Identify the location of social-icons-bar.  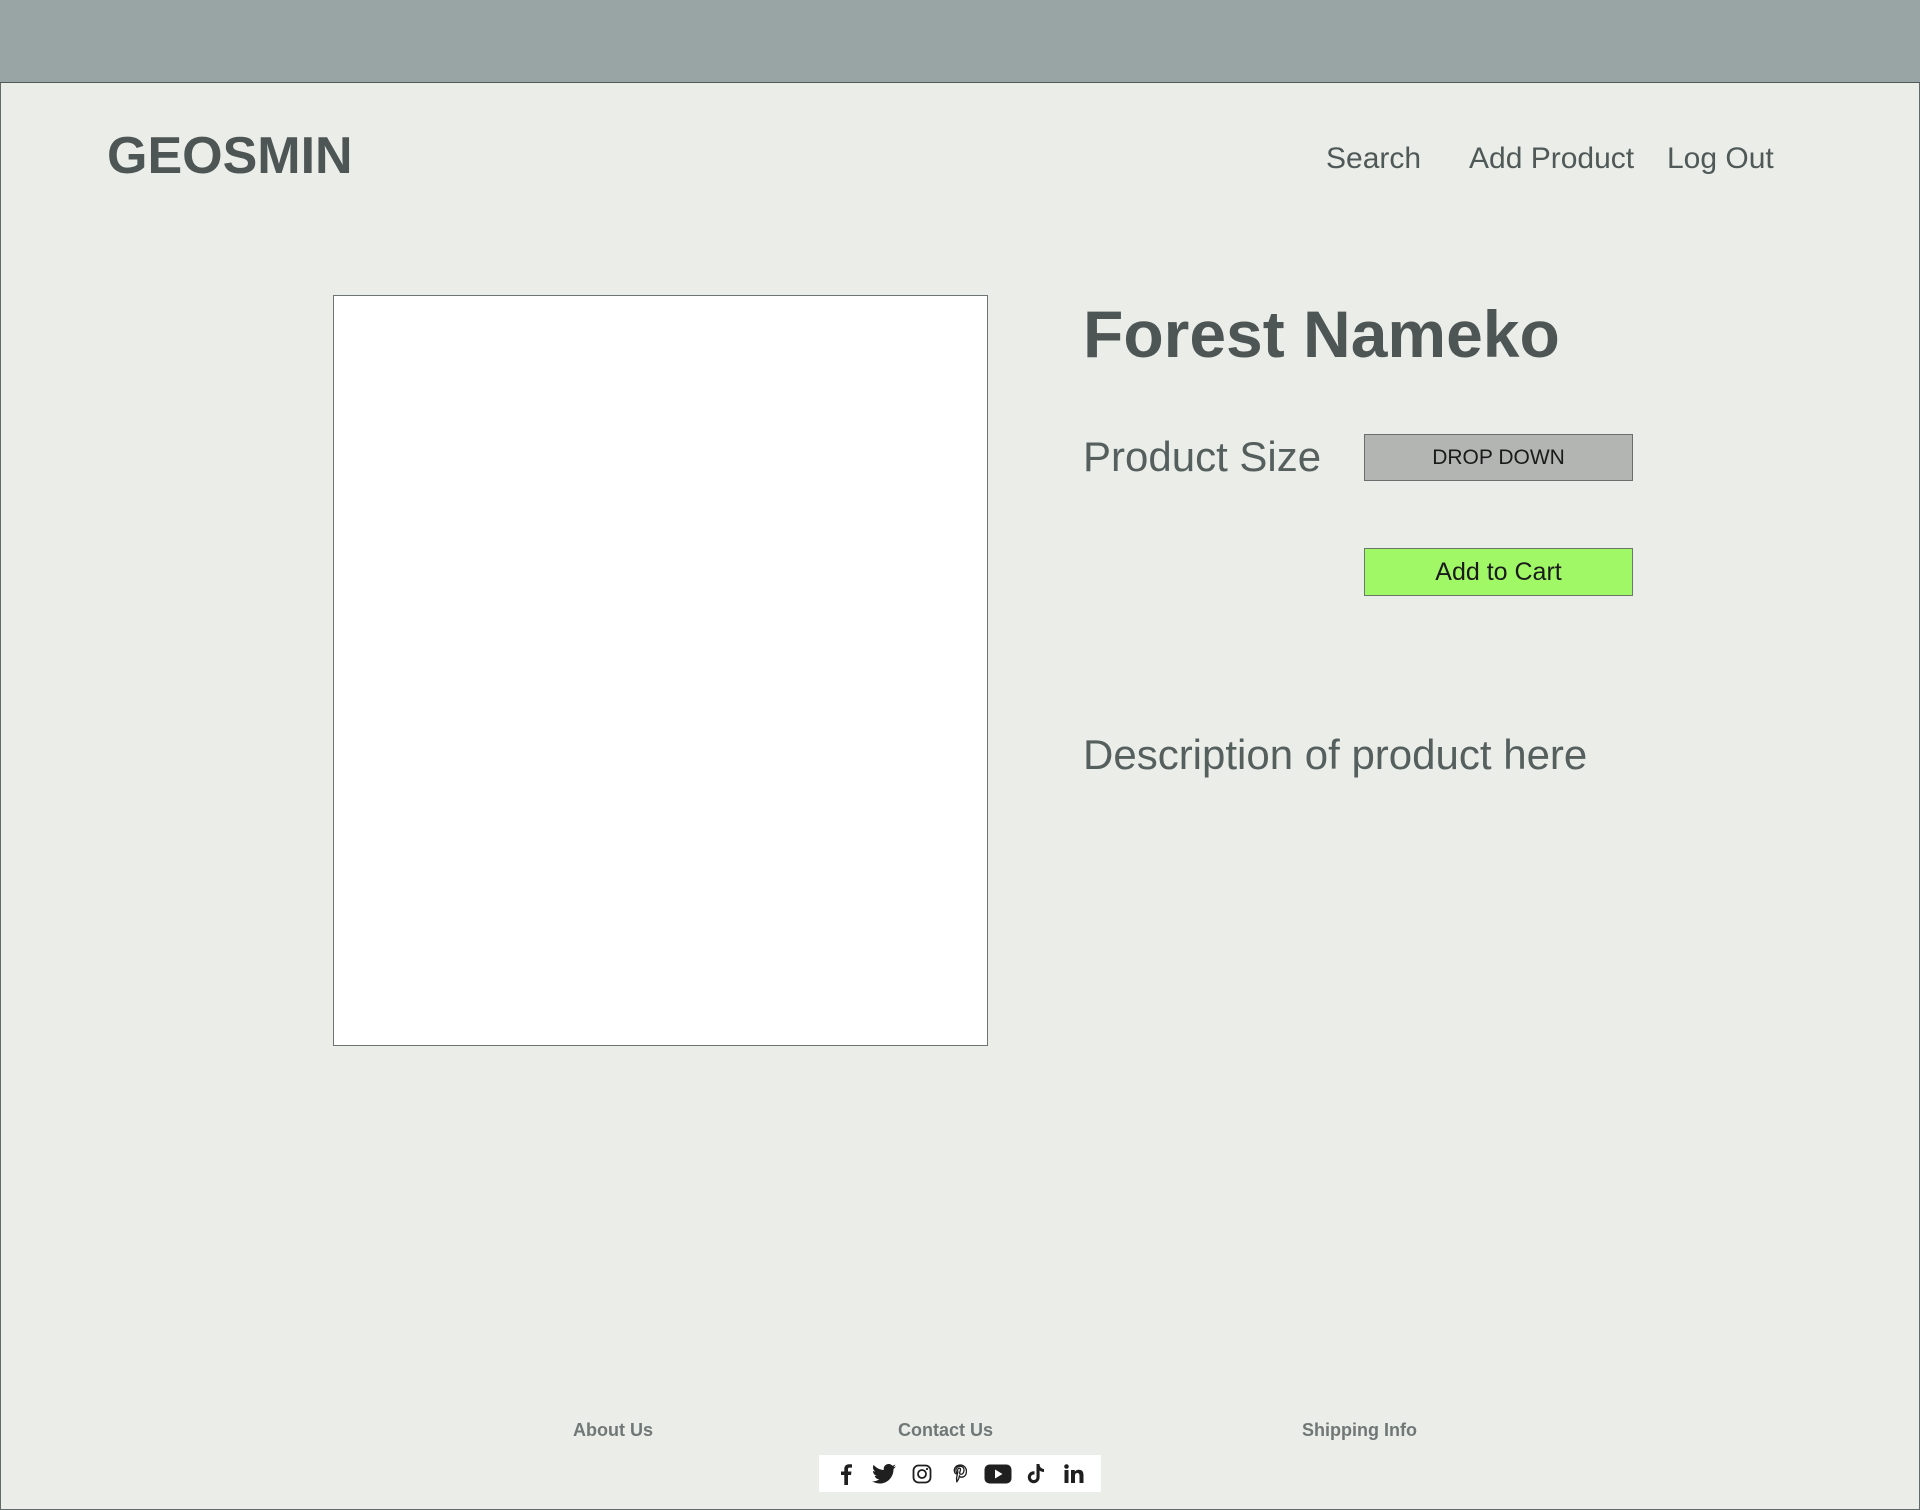
(960, 1473).